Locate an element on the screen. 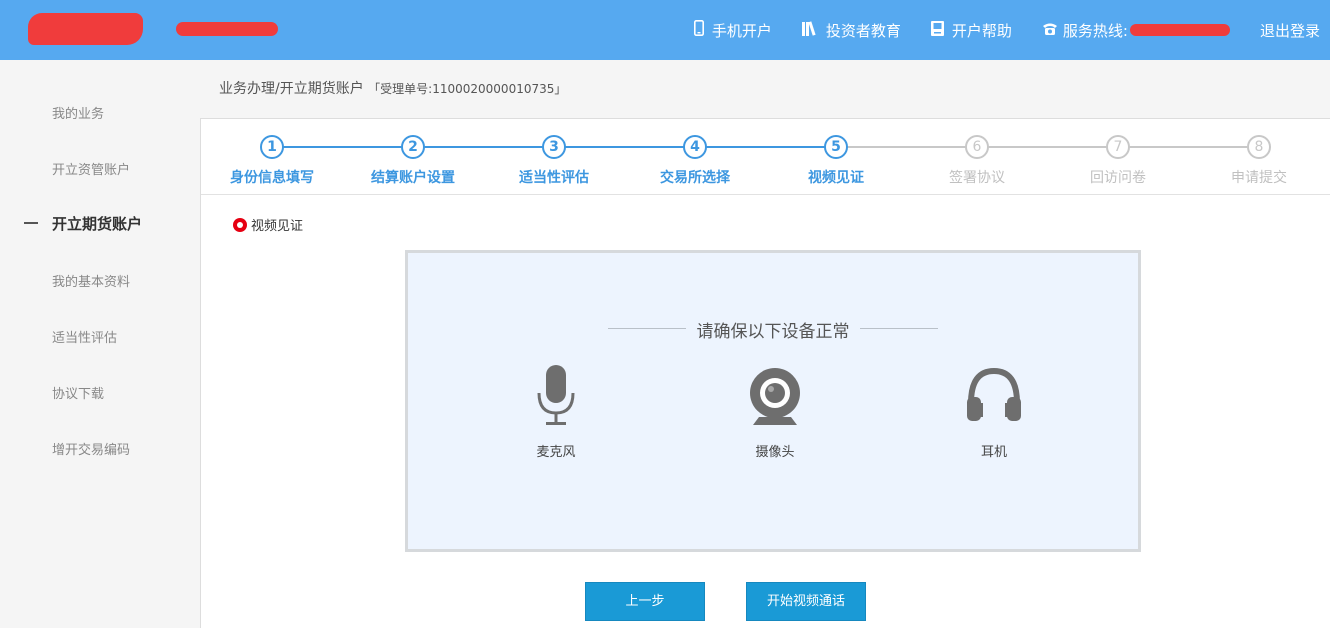 This screenshot has height=628, width=1330. brand-name-redacted is located at coordinates (227, 29).